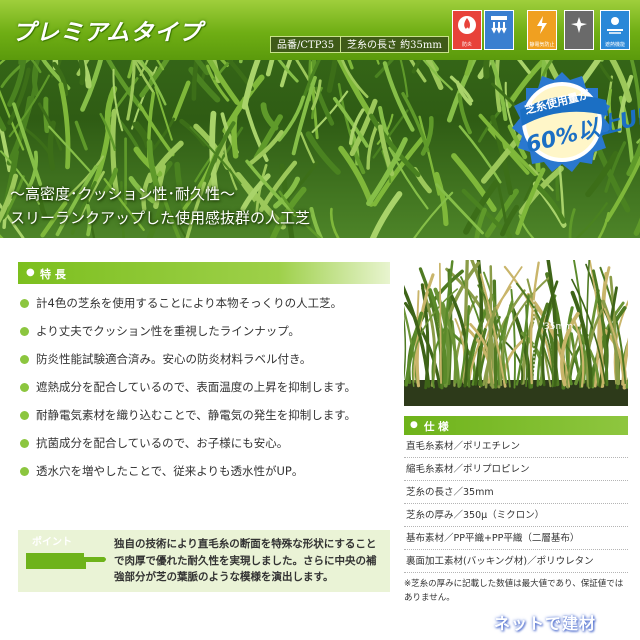 The height and width of the screenshot is (640, 640). What do you see at coordinates (306, 44) in the screenshot?
I see `product-code-badge: 品番/CTP35` at bounding box center [306, 44].